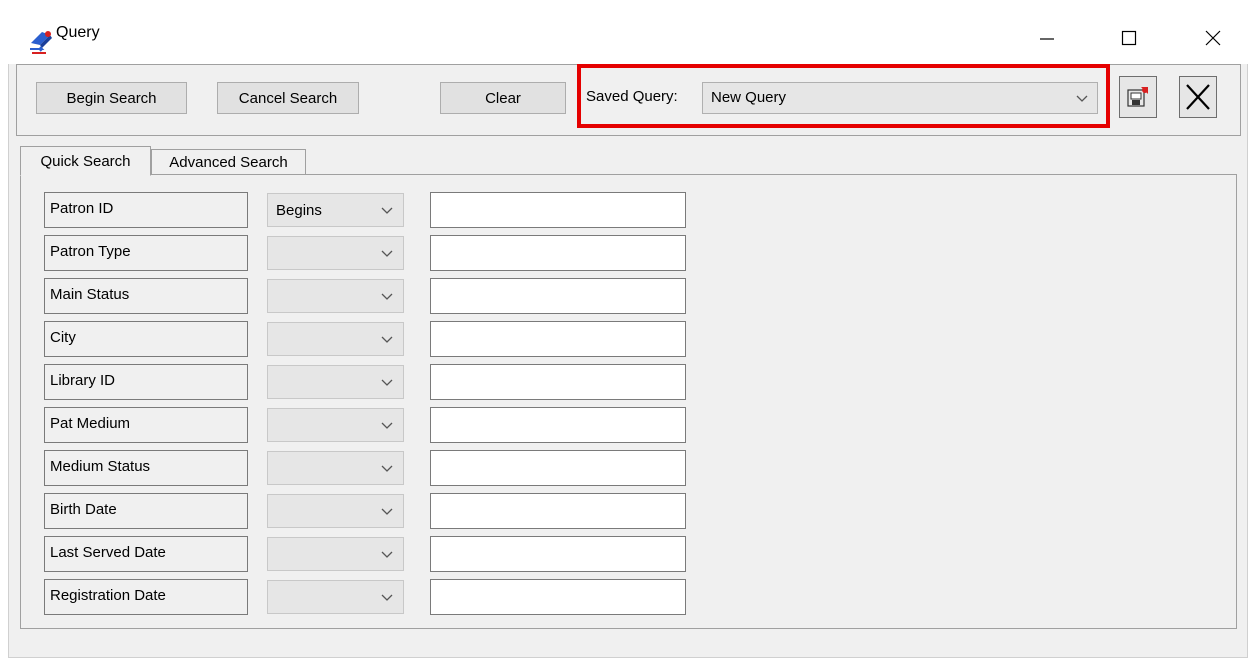  I want to click on field-row-patron-type: Patron Type, so click(369, 253).